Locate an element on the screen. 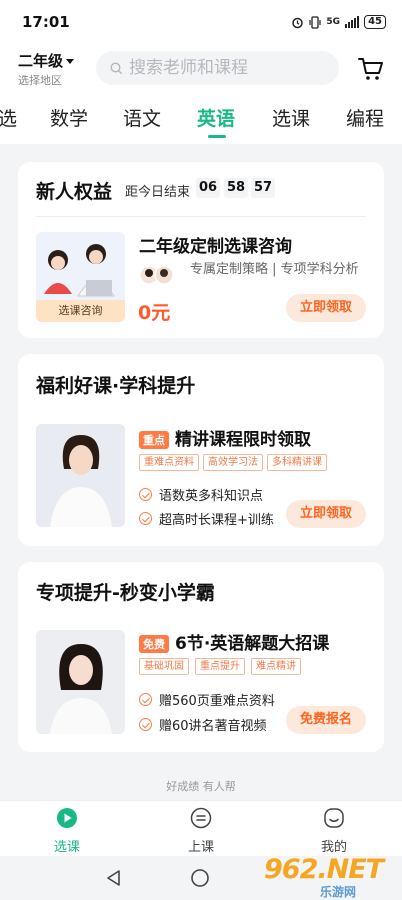 The width and height of the screenshot is (402, 900). tag: 高效学习法 is located at coordinates (233, 462).